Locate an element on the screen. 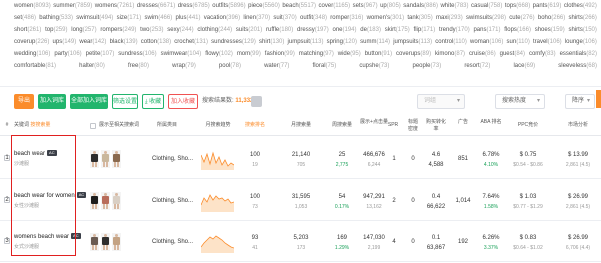  keyword-tag: petite(107) is located at coordinates (100, 54).